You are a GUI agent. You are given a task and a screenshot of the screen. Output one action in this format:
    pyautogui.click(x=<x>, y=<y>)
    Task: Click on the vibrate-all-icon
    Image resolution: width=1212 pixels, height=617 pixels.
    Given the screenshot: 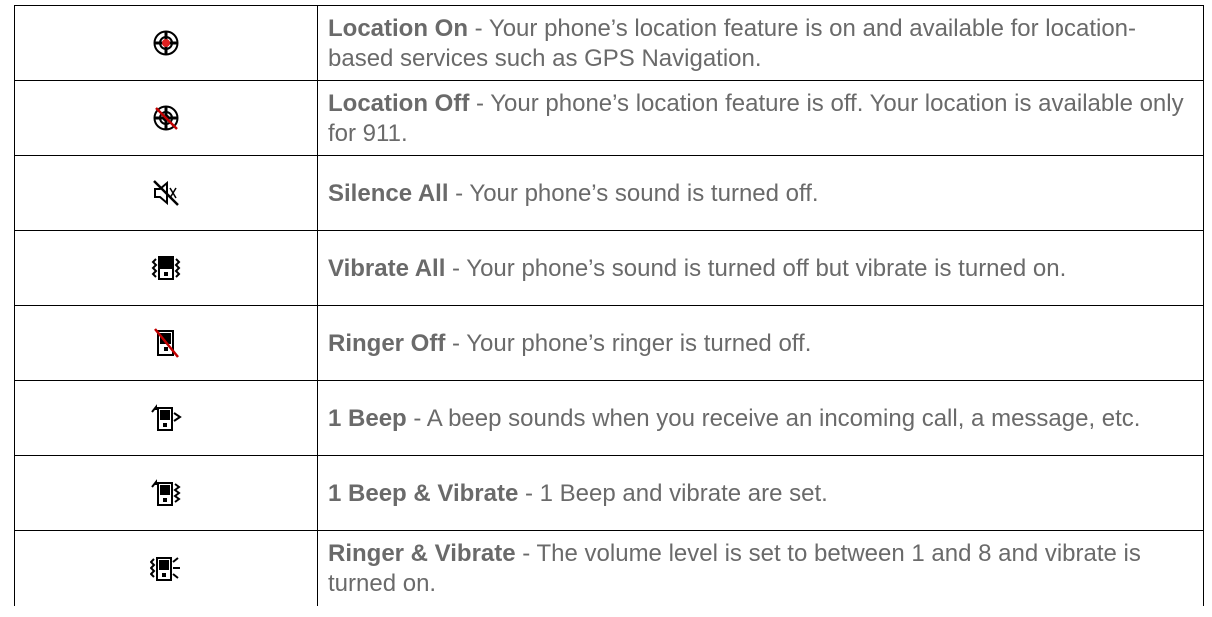 What is the action you would take?
    pyautogui.click(x=166, y=268)
    